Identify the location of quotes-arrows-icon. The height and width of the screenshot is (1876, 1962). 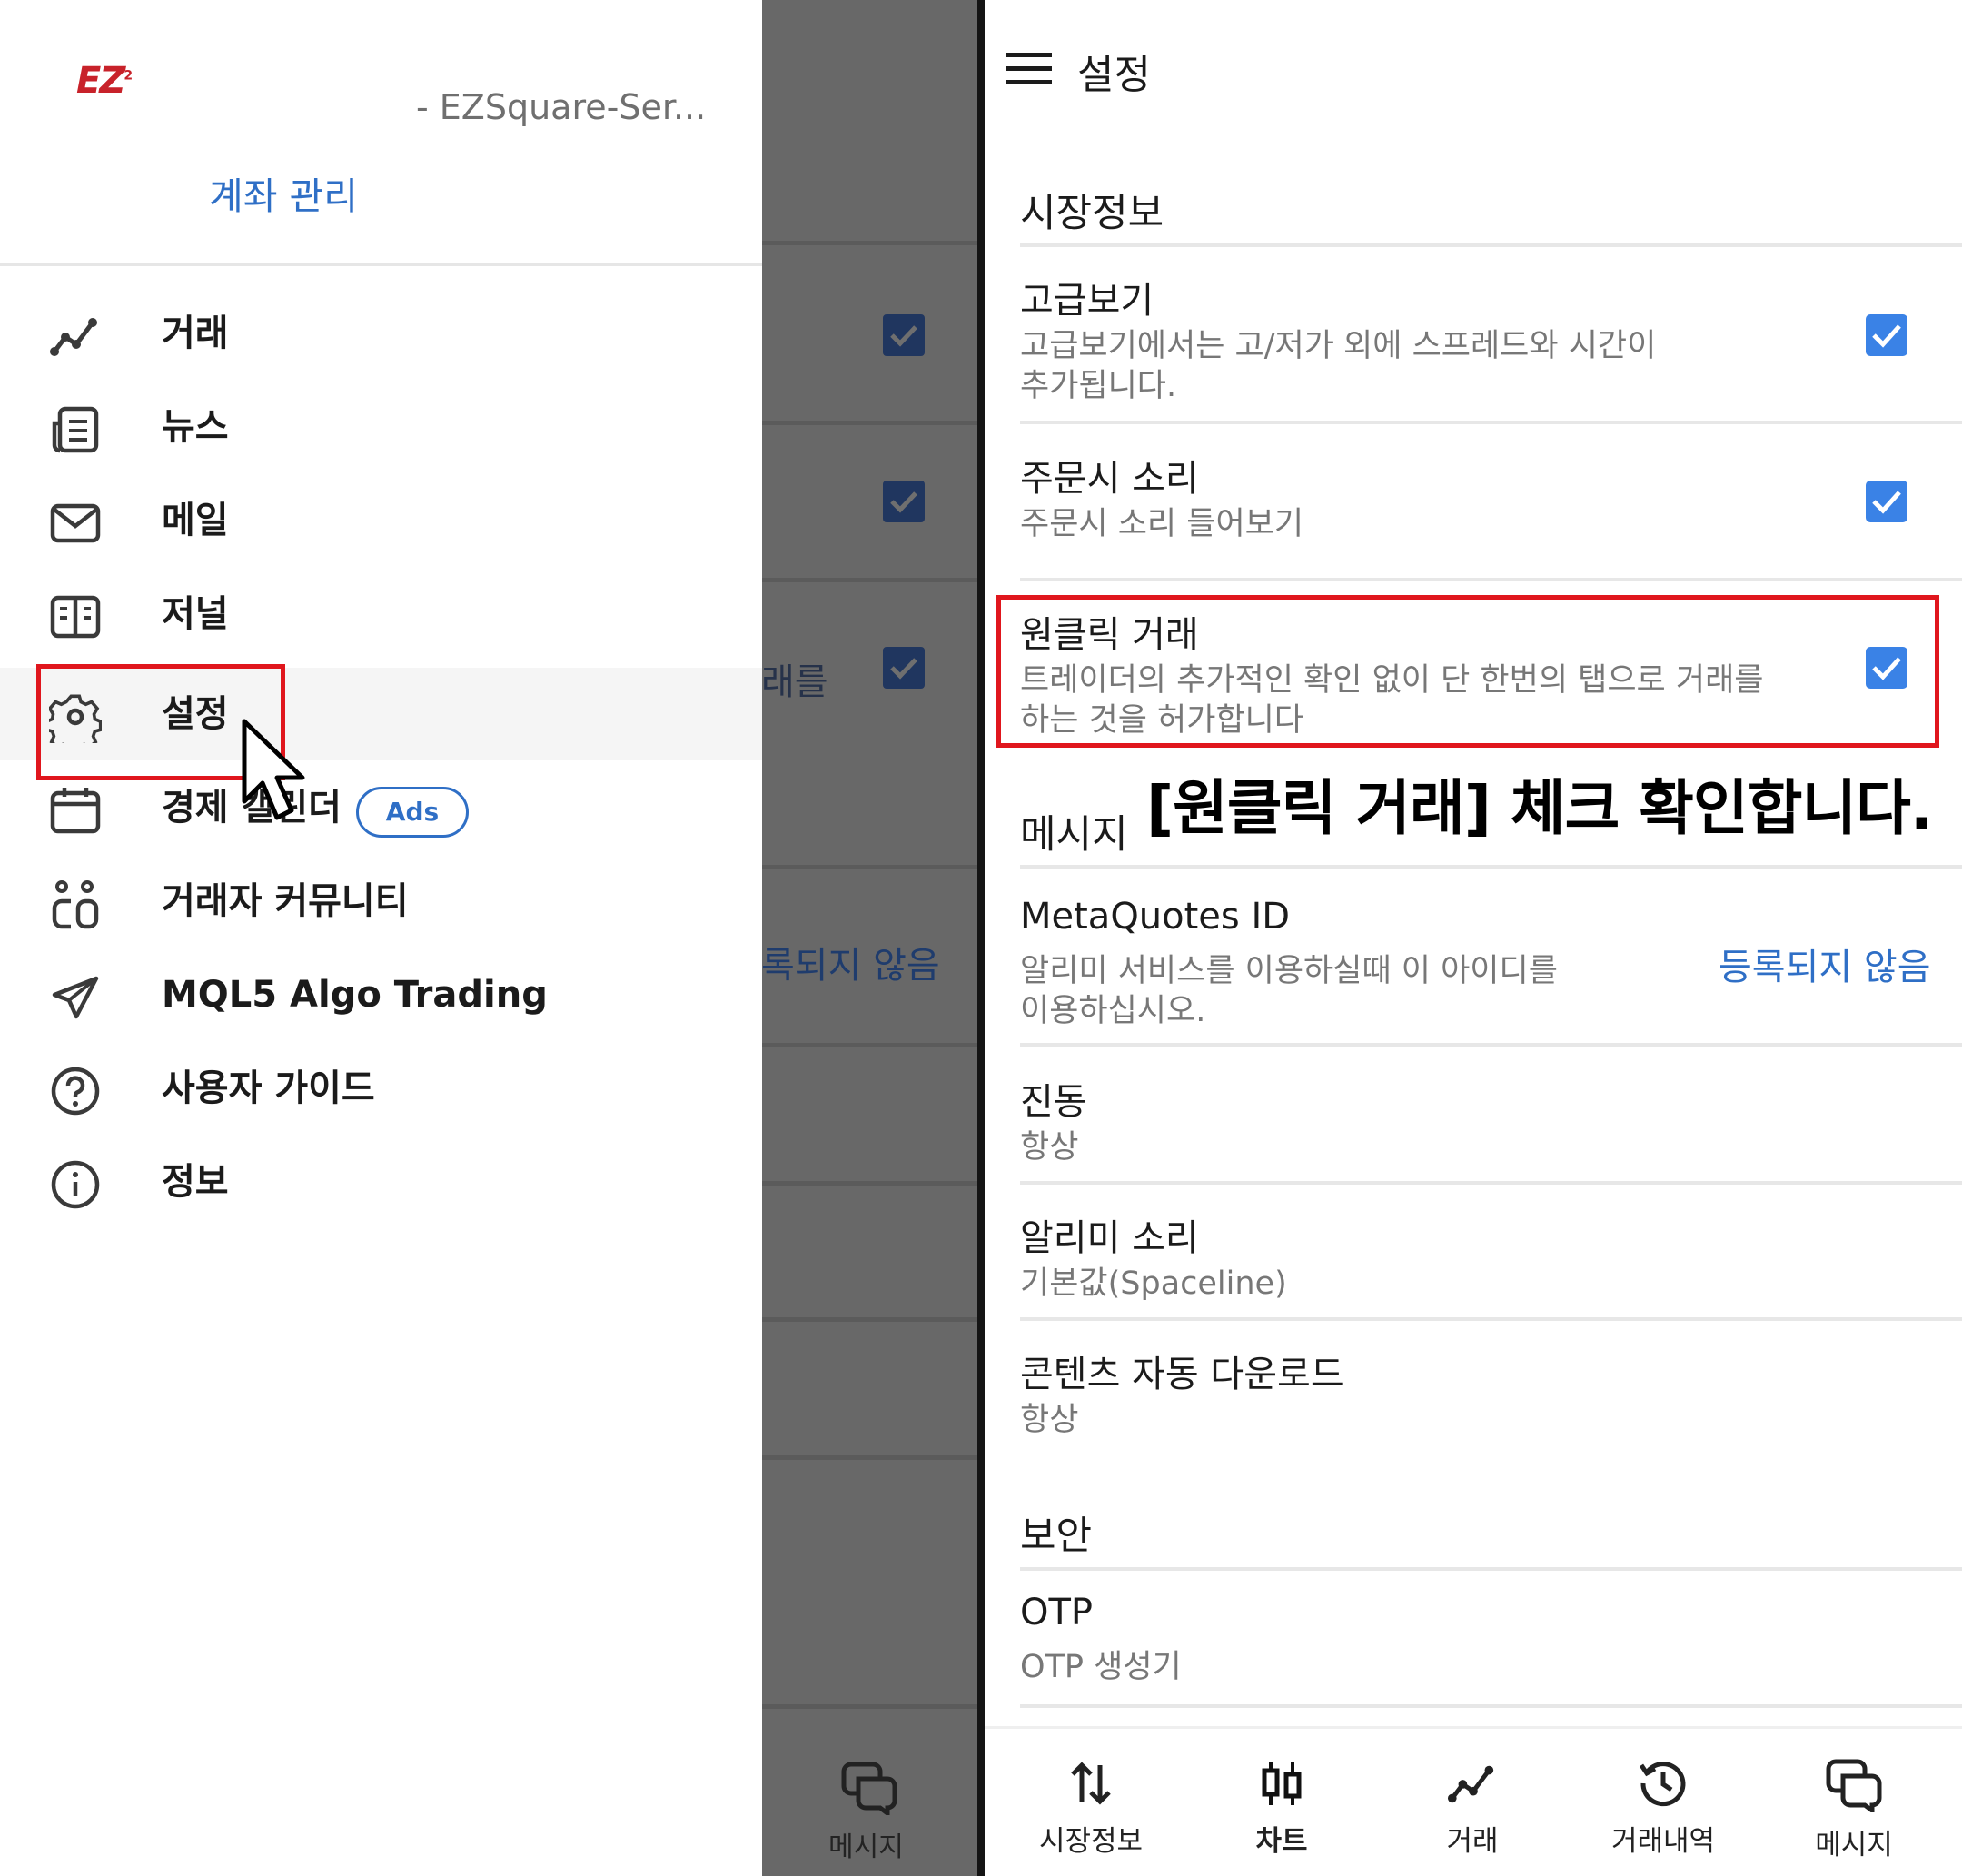
(1091, 1783).